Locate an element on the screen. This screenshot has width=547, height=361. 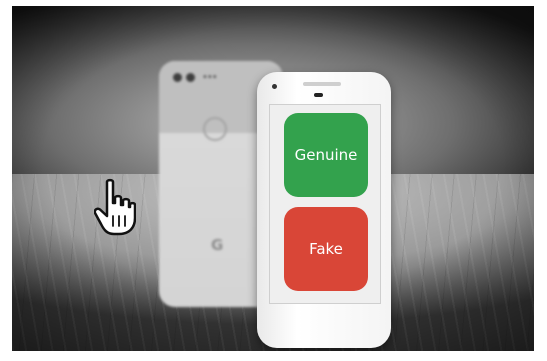
front-camera-icon is located at coordinates (274, 86).